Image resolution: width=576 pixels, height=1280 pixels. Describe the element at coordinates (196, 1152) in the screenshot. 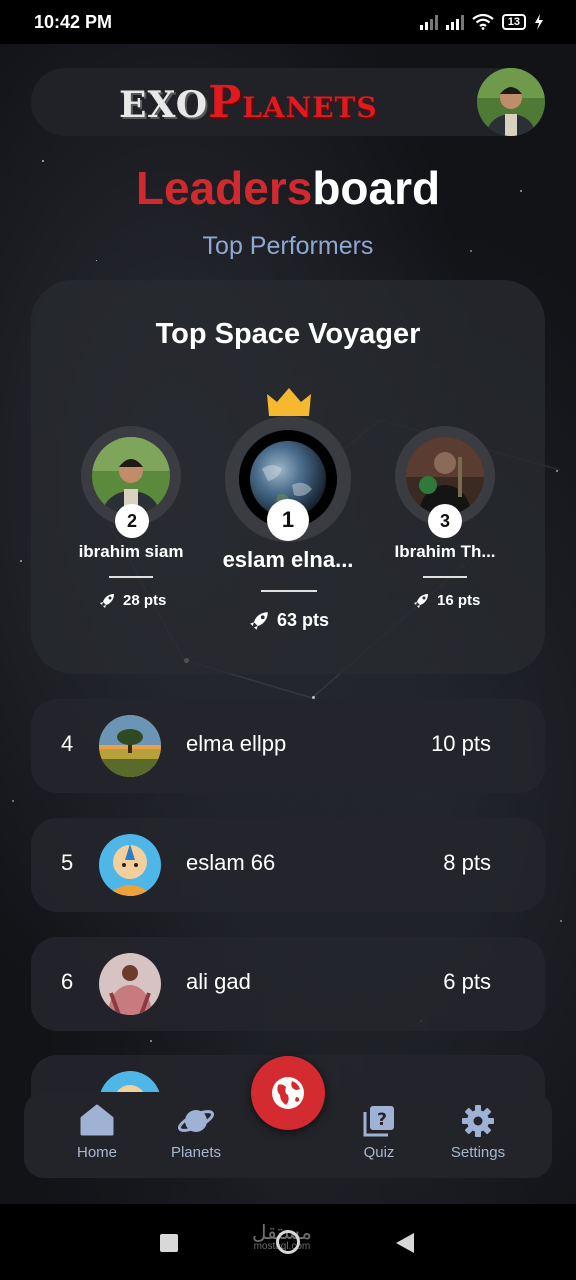

I see `nav-planets-label: Planets` at that location.